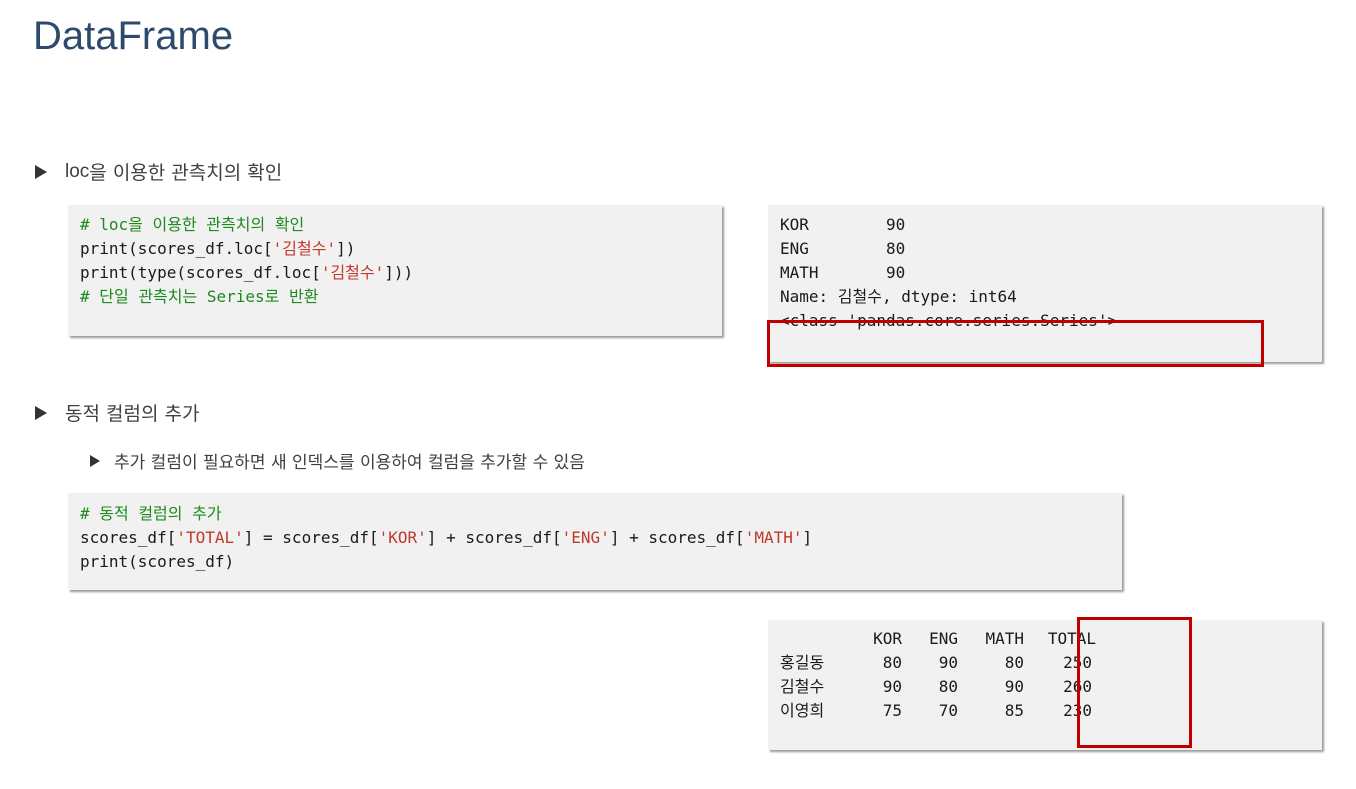 The height and width of the screenshot is (789, 1356). What do you see at coordinates (1004, 638) in the screenshot?
I see `column-header: MATH` at bounding box center [1004, 638].